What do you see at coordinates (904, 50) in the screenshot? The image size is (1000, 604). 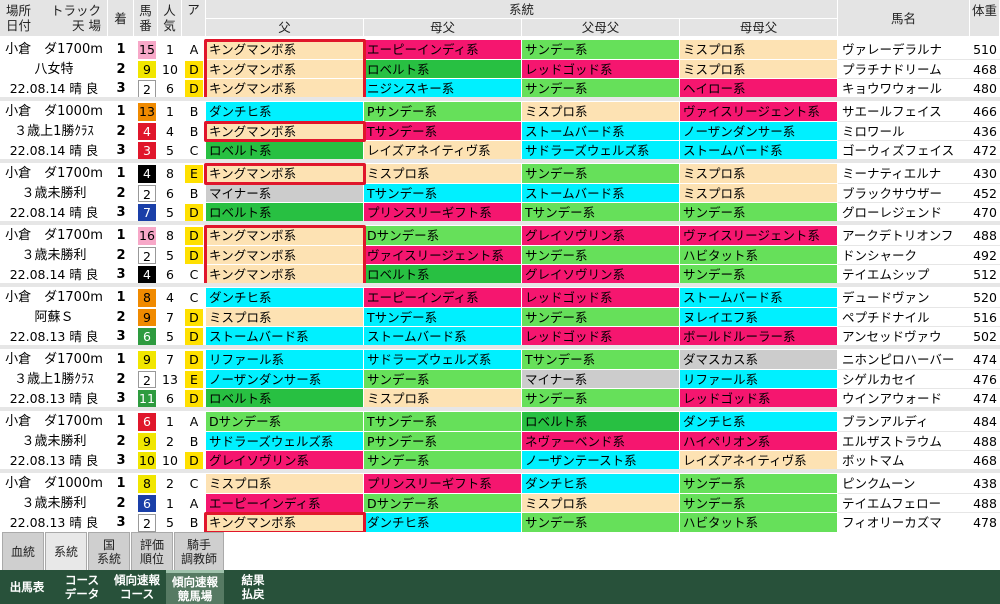 I see `horse-name: ヴァレーデラルナ` at bounding box center [904, 50].